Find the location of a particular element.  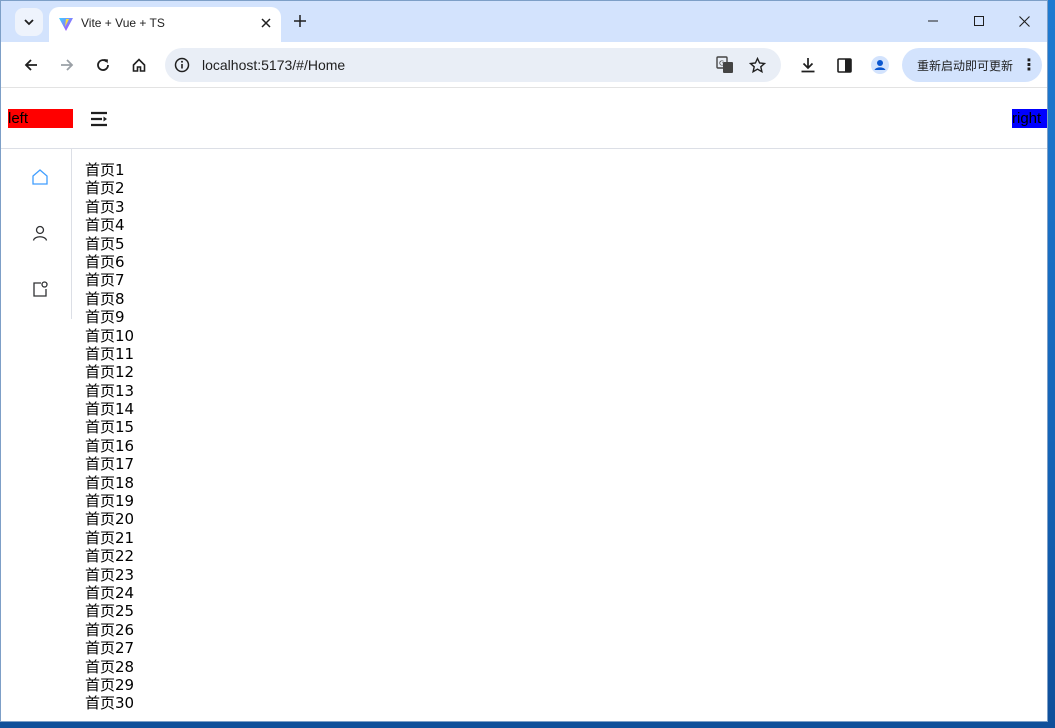

list-item: 首页3 is located at coordinates (105, 206).